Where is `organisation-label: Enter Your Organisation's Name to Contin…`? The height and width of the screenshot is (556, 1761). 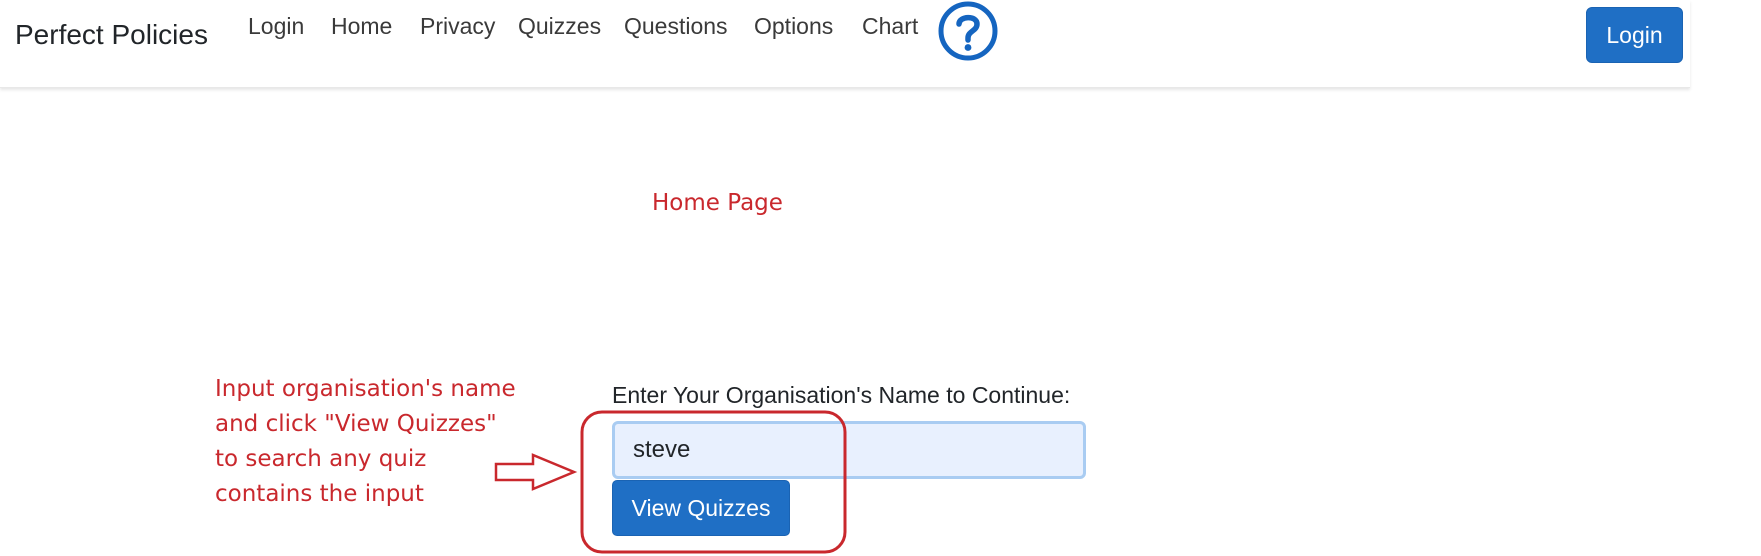 organisation-label: Enter Your Organisation's Name to Contin… is located at coordinates (841, 395).